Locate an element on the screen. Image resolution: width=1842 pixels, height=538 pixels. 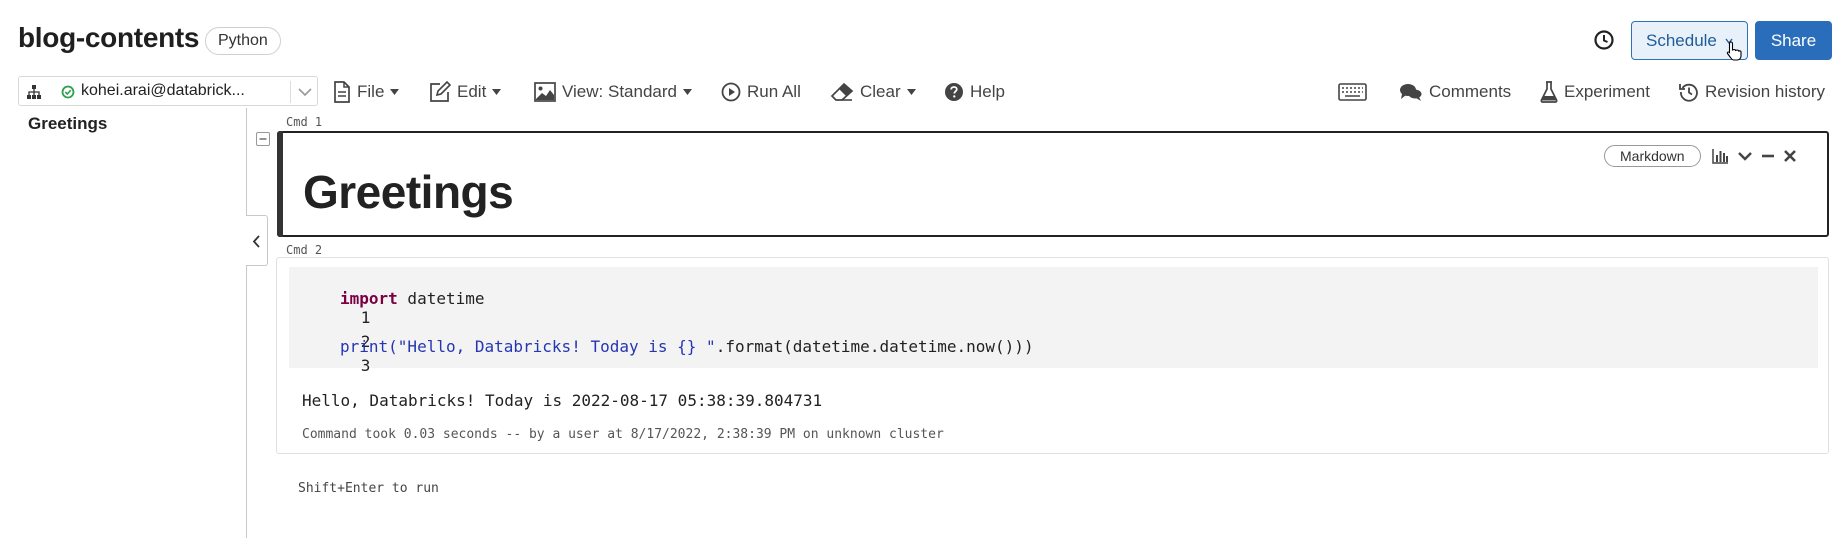
image-icon is located at coordinates (545, 92).